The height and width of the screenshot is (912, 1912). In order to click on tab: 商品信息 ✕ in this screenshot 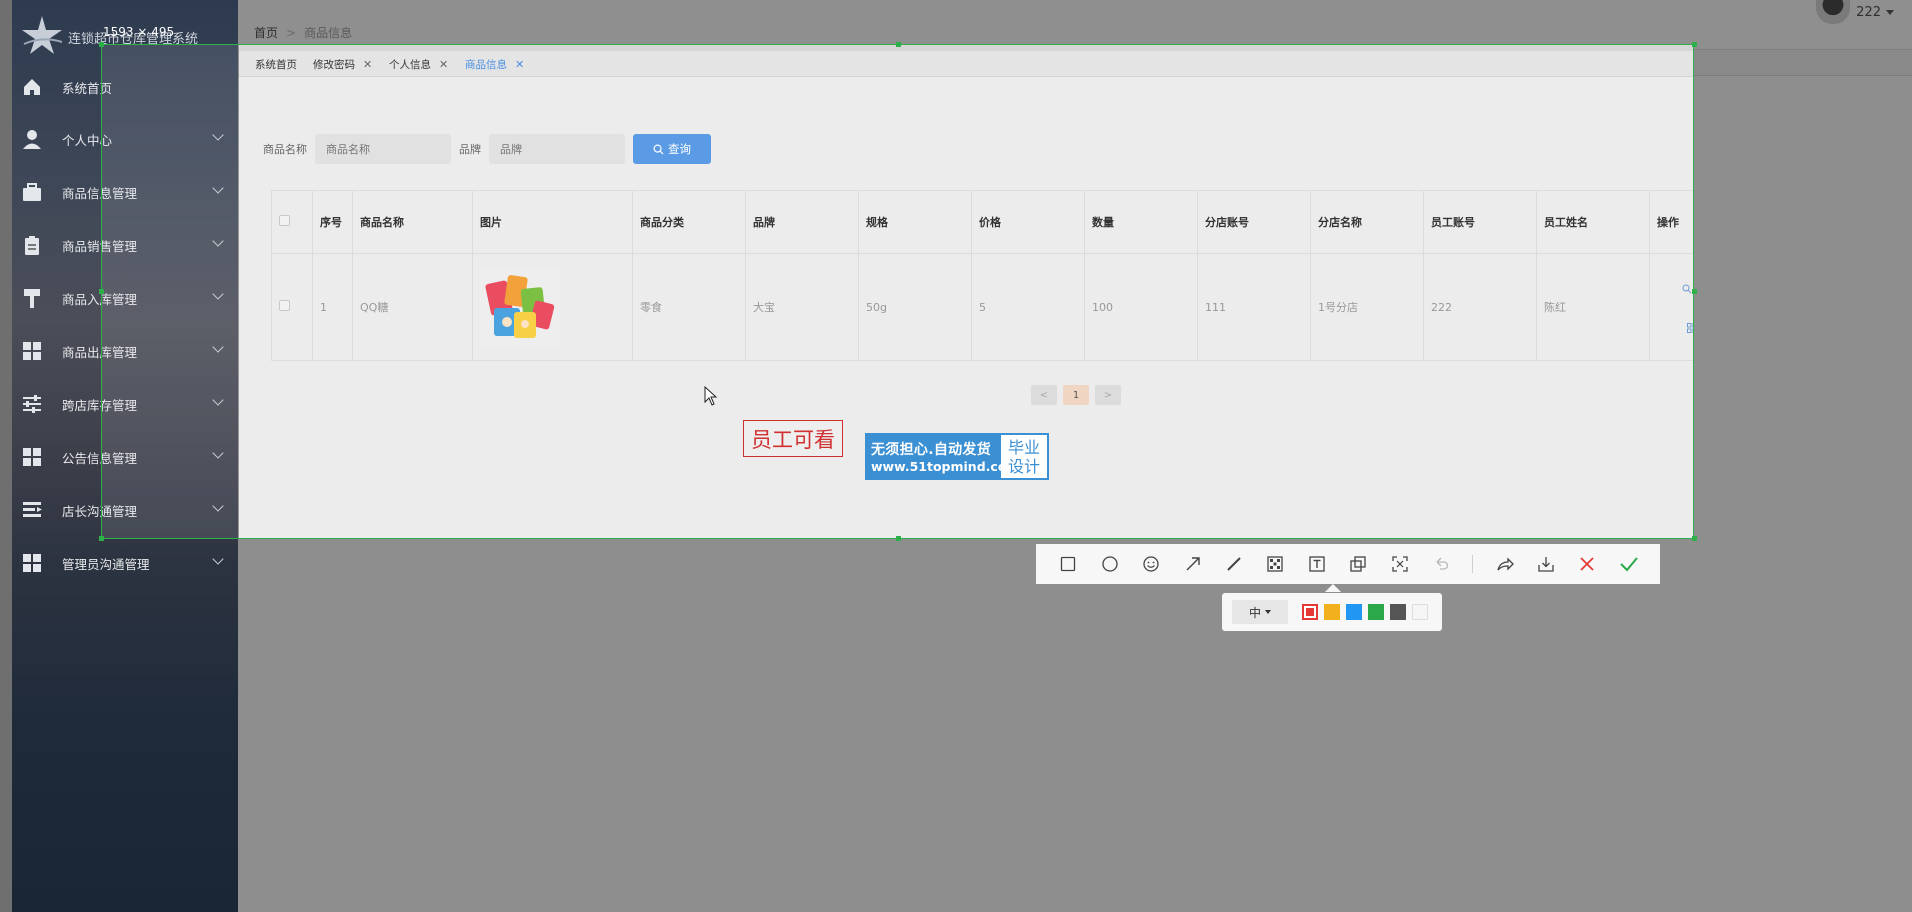, I will do `click(494, 64)`.